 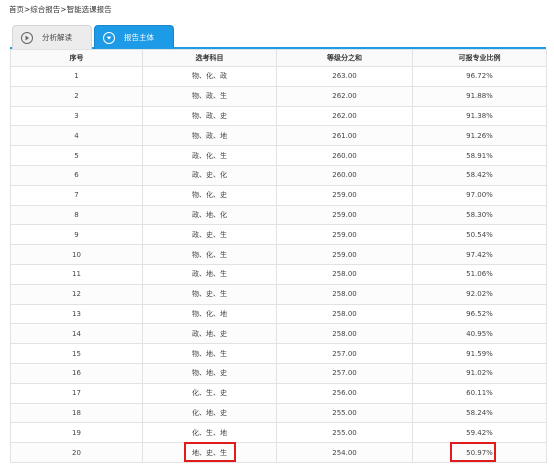 I want to click on col-header-major-ratio: 可报专业比例, so click(x=479, y=58).